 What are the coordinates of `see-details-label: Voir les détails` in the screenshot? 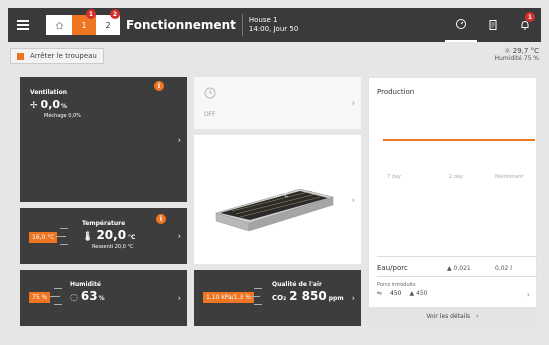 It's located at (448, 316).